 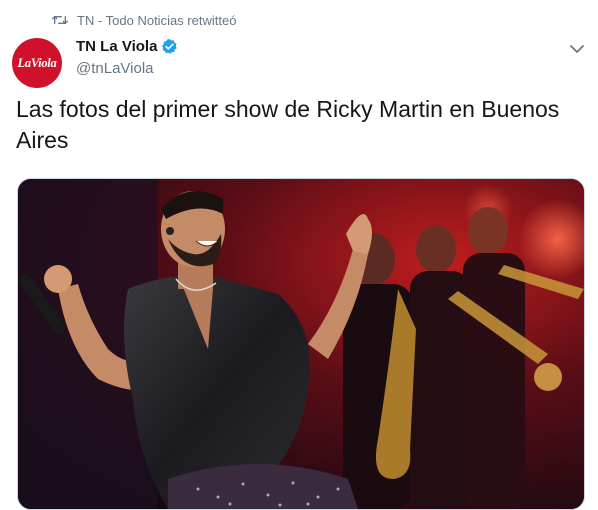 I want to click on avatar-logo-text: LaViola, so click(x=37, y=62).